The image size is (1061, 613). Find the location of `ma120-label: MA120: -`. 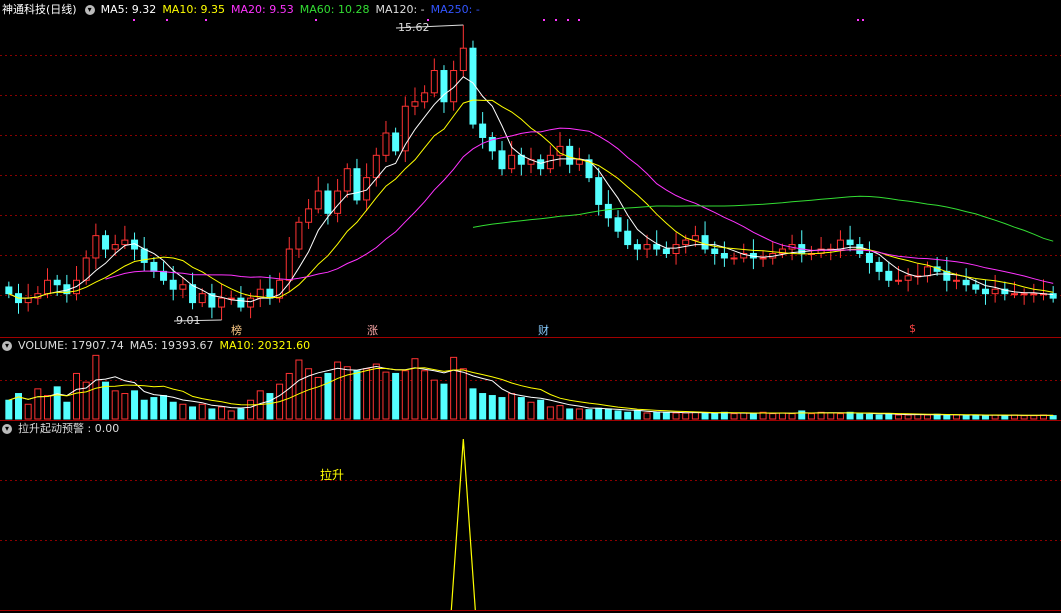

ma120-label: MA120: - is located at coordinates (400, 9).